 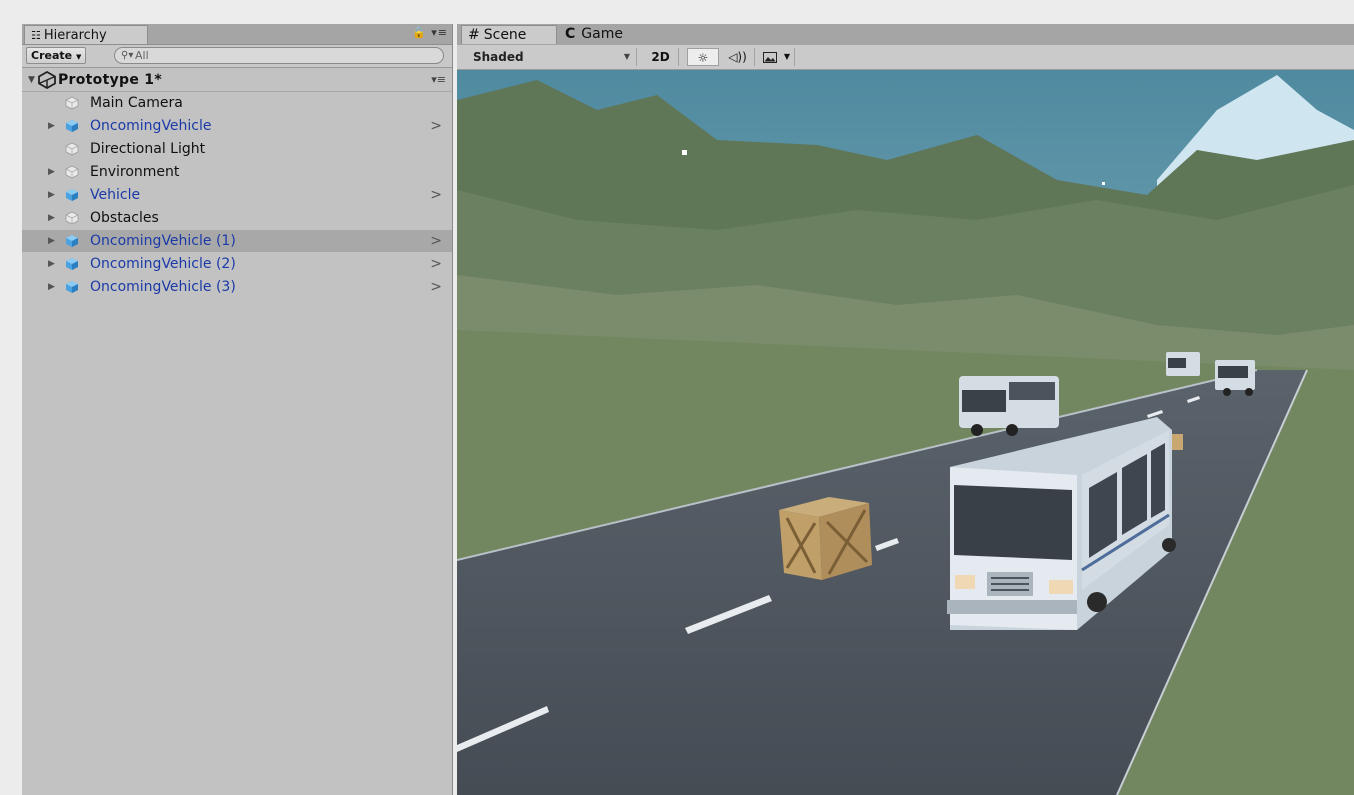 I want to click on crate, so click(x=825, y=538).